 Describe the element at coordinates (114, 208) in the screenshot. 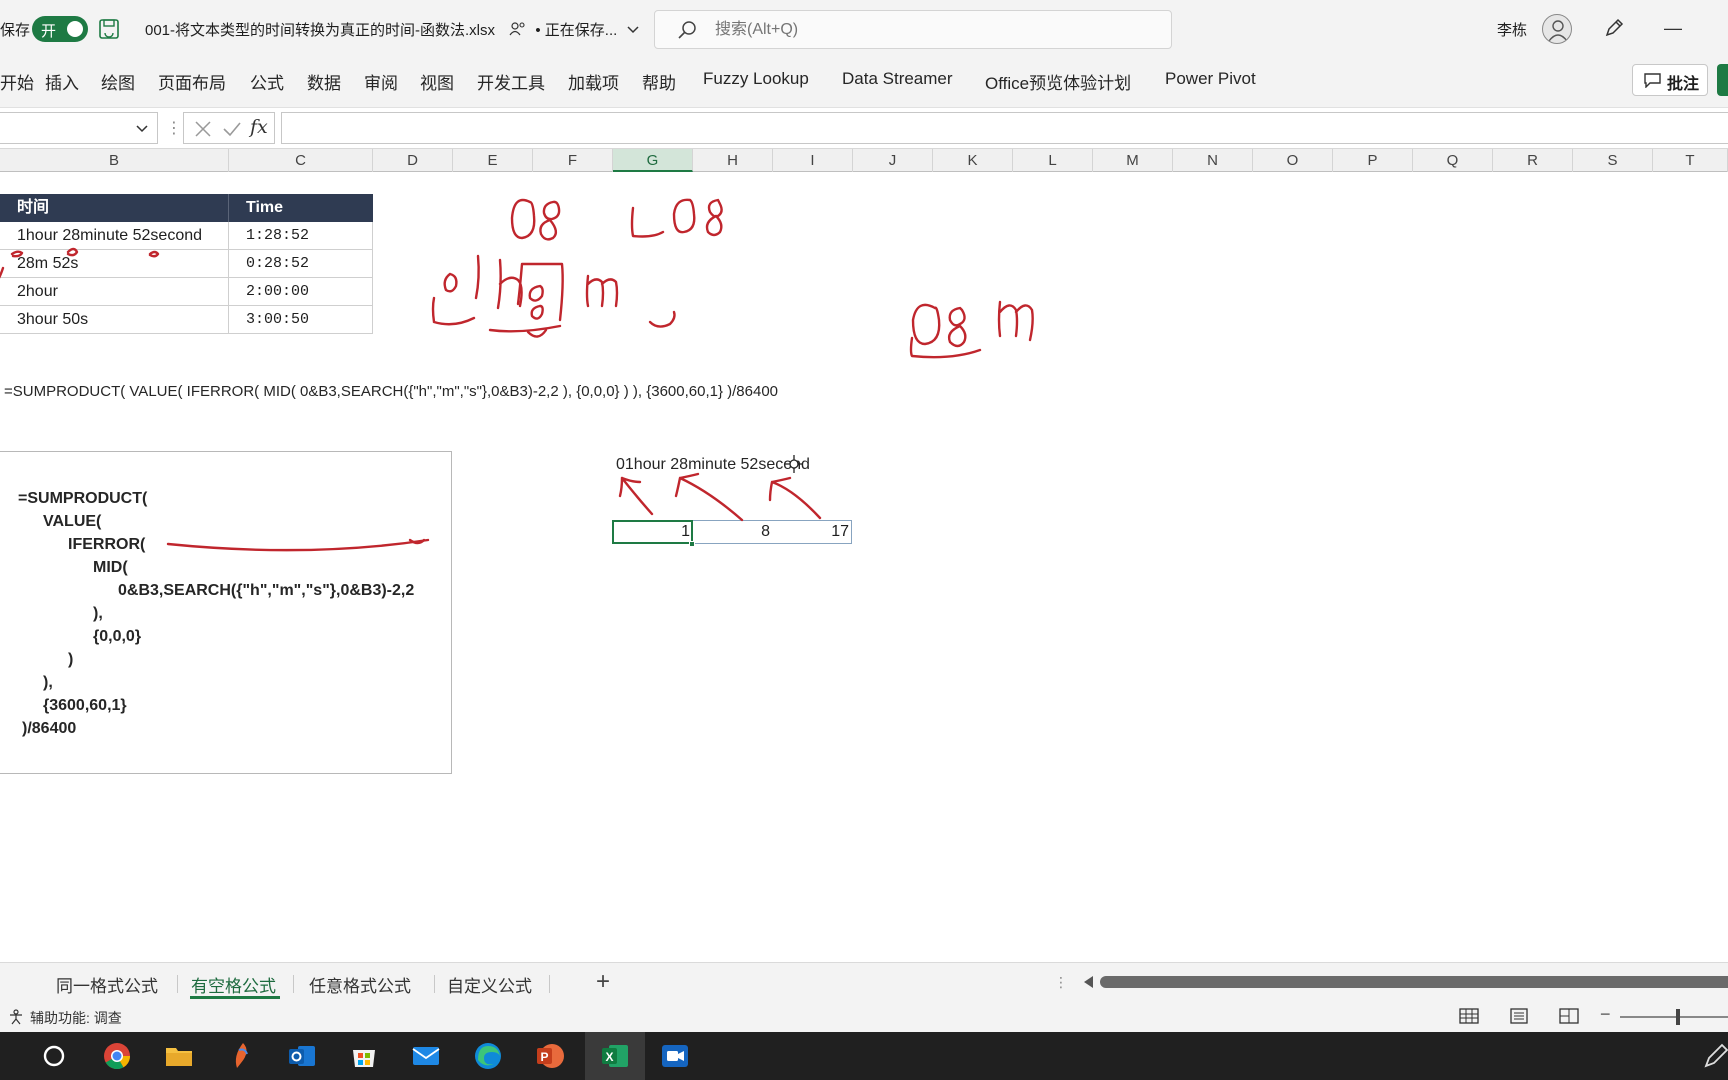

I see `table-header-time-cn: 时间` at that location.